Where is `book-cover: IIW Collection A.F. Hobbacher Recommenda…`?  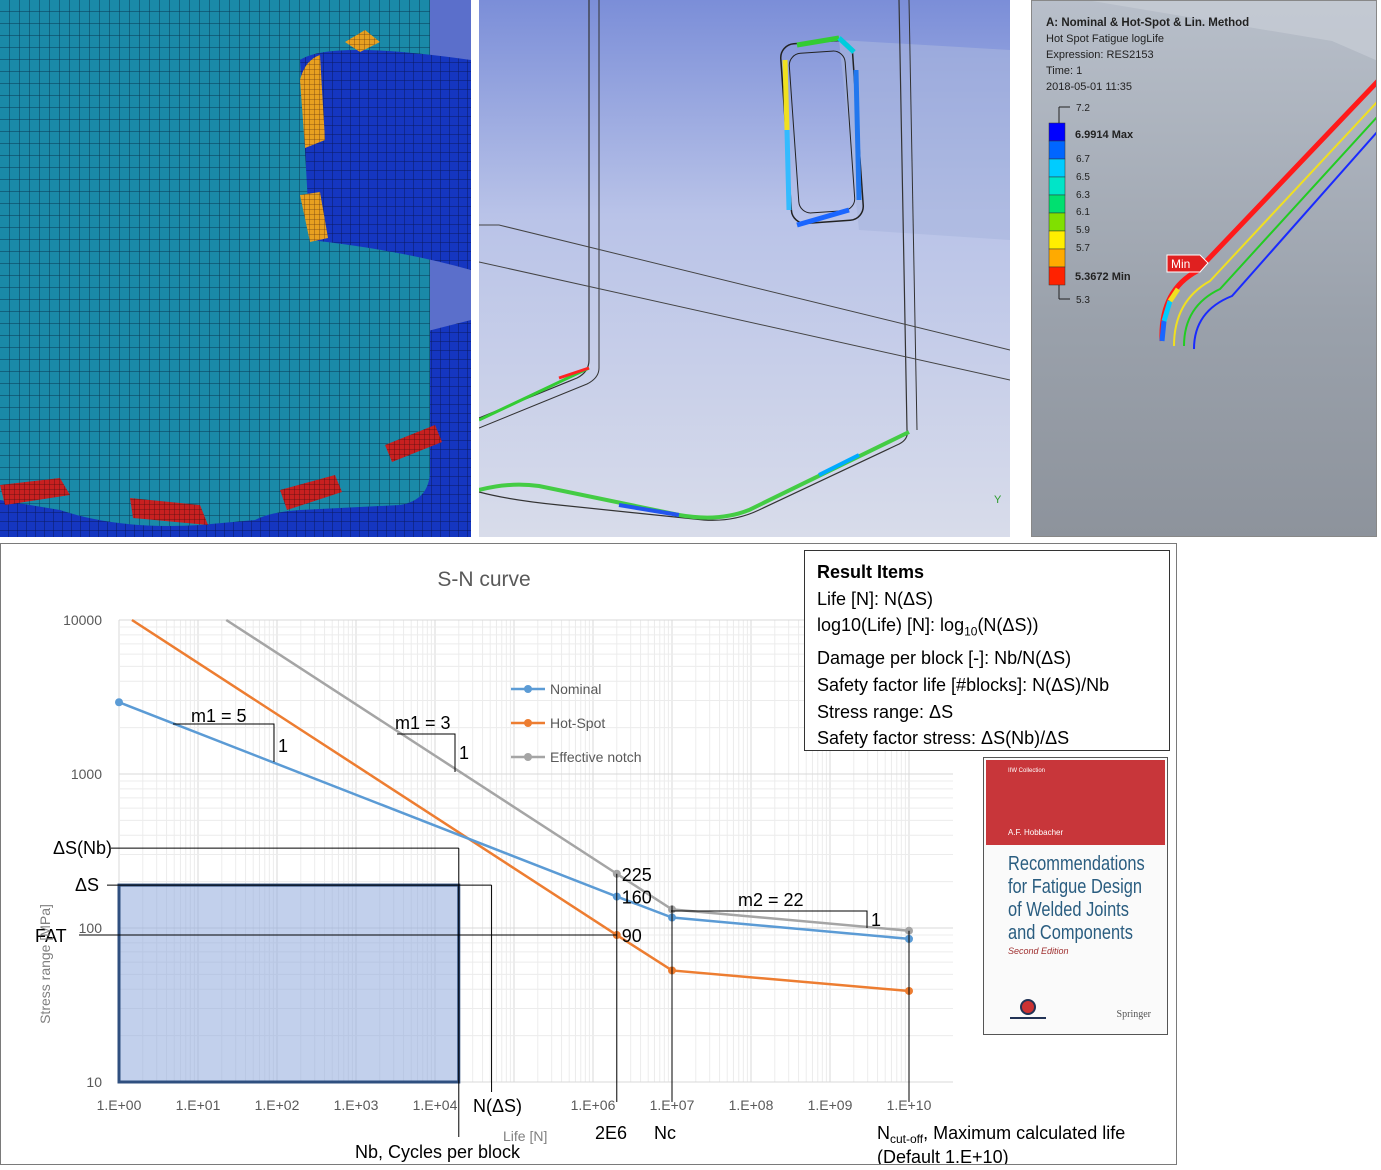
book-cover: IIW Collection A.F. Hobbacher Recommenda… is located at coordinates (1075, 896).